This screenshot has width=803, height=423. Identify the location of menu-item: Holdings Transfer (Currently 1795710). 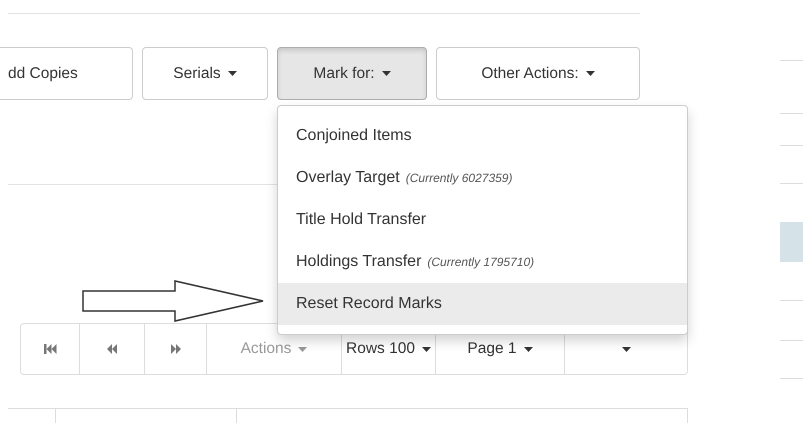
(482, 262).